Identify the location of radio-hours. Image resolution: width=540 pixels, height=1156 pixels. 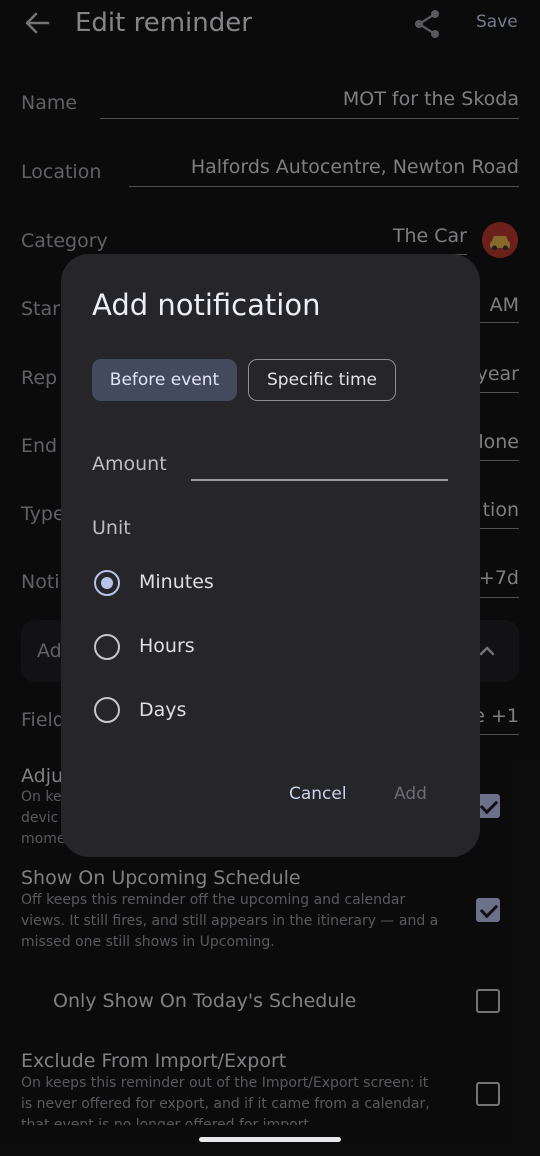
(107, 647).